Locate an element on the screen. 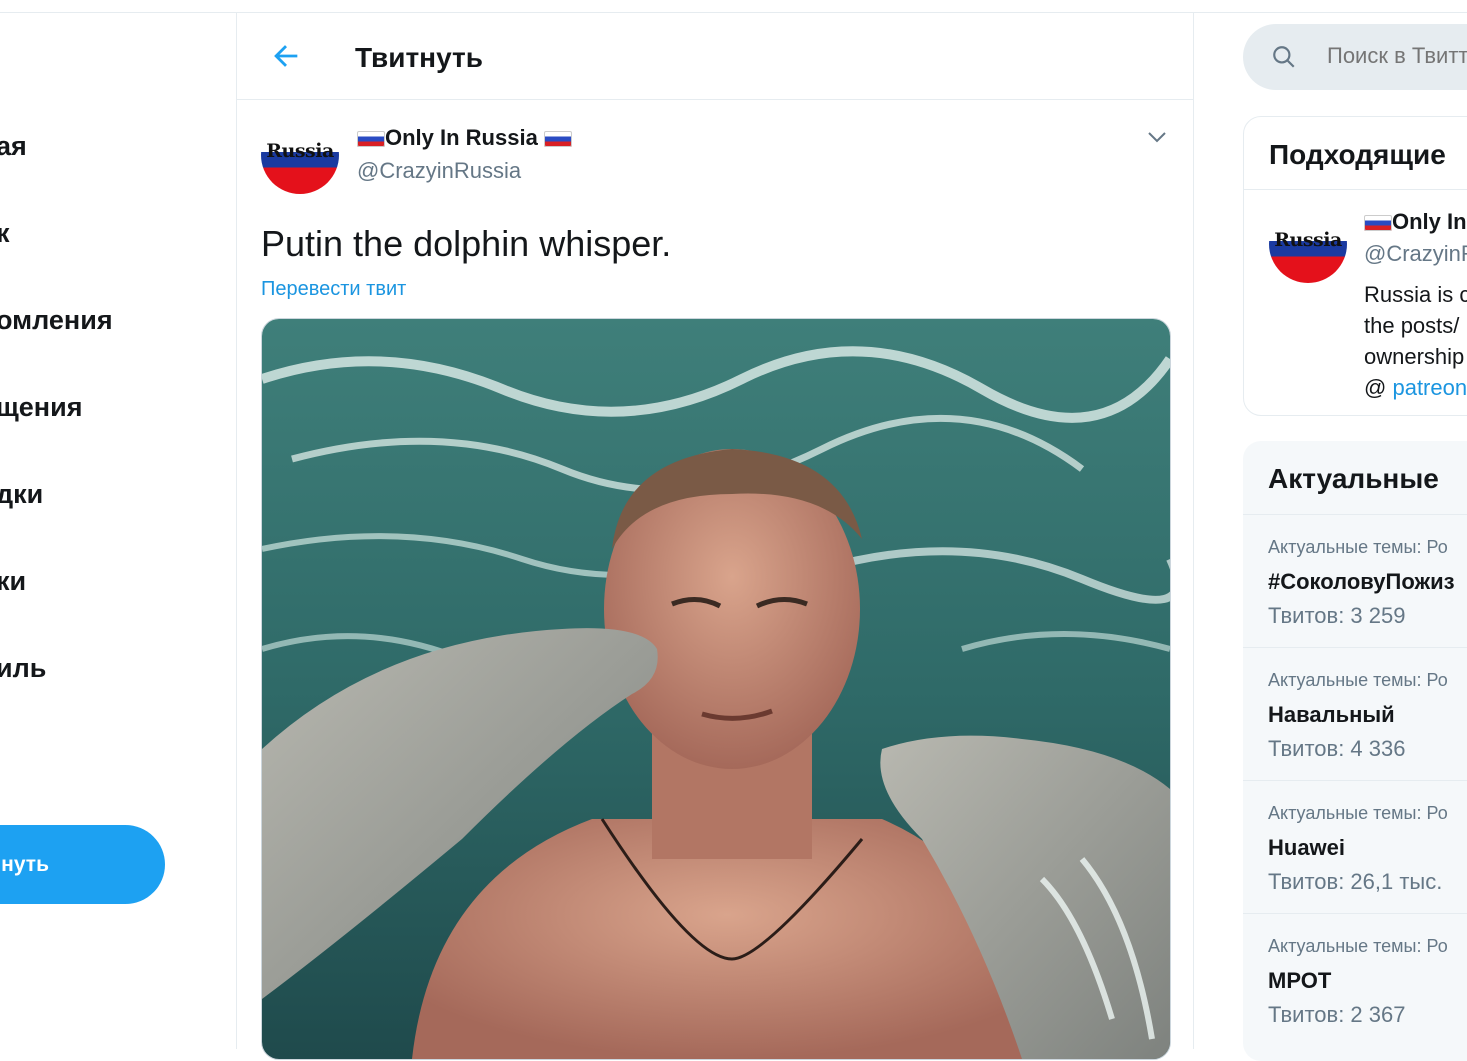 The height and width of the screenshot is (1061, 1467). author-name: Only In Russia is located at coordinates (464, 138).